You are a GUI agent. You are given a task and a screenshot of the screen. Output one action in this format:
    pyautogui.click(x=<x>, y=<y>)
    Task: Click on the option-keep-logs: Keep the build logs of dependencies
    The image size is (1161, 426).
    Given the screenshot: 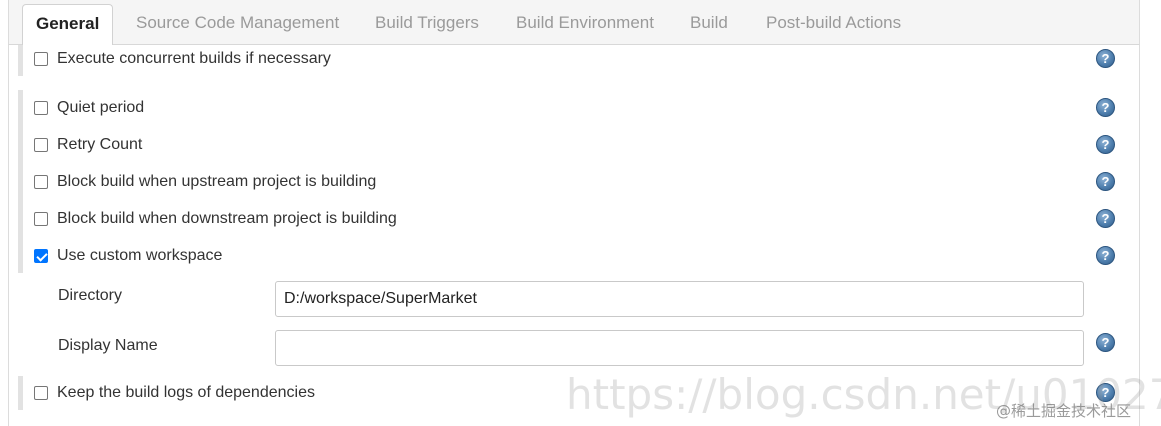 What is the action you would take?
    pyautogui.click(x=174, y=393)
    